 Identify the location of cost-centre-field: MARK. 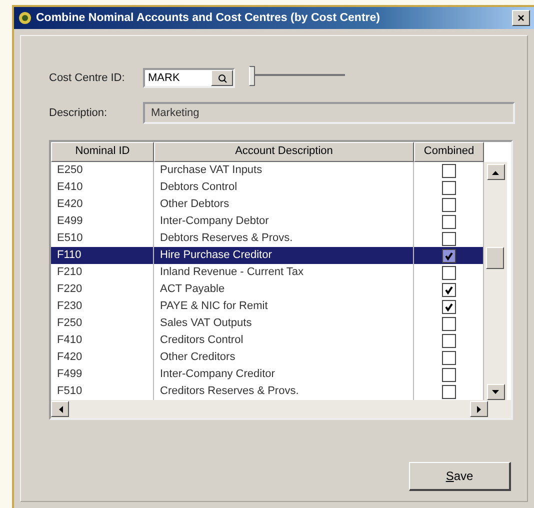
(189, 78).